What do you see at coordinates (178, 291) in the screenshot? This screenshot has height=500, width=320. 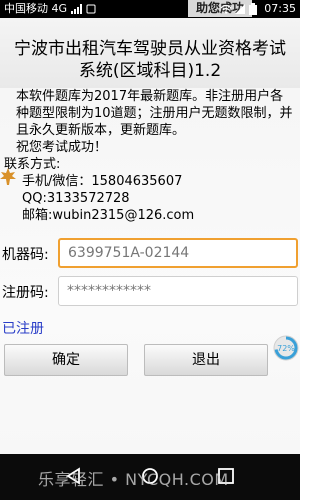 I see `registration-code-input` at bounding box center [178, 291].